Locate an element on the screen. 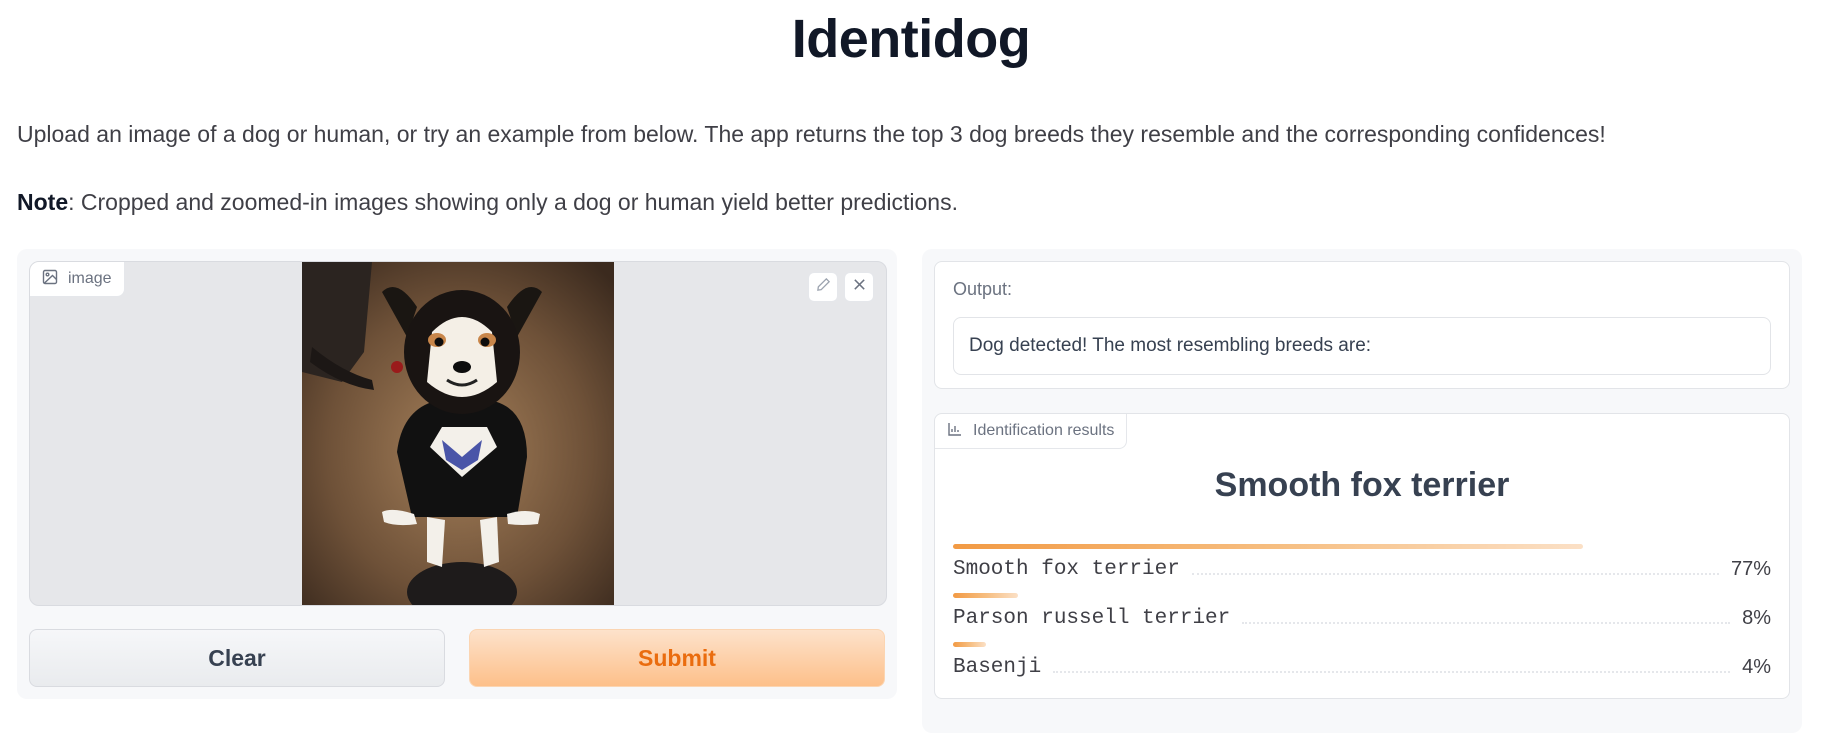 The image size is (1822, 751). pencil-icon is located at coordinates (823, 287).